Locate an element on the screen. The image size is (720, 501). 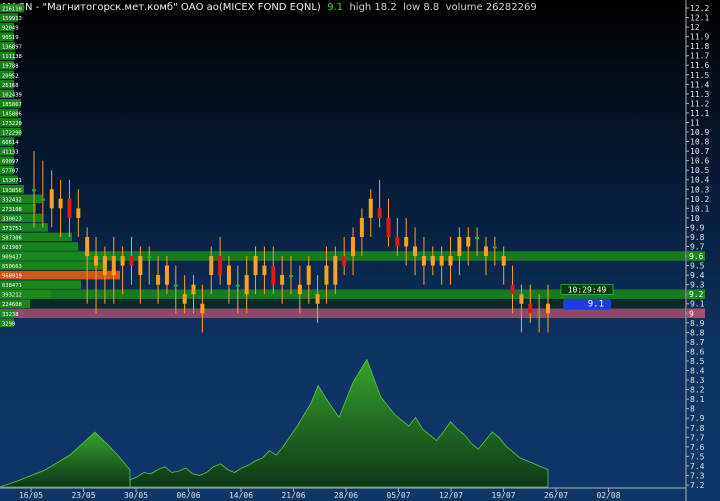
price-tick-label: 10.9 is located at coordinates (699, 132).